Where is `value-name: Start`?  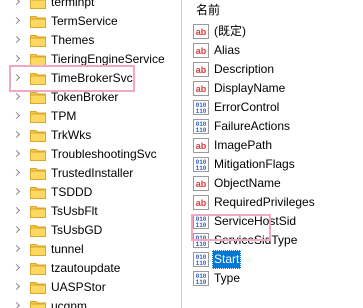 value-name: Start is located at coordinates (227, 259).